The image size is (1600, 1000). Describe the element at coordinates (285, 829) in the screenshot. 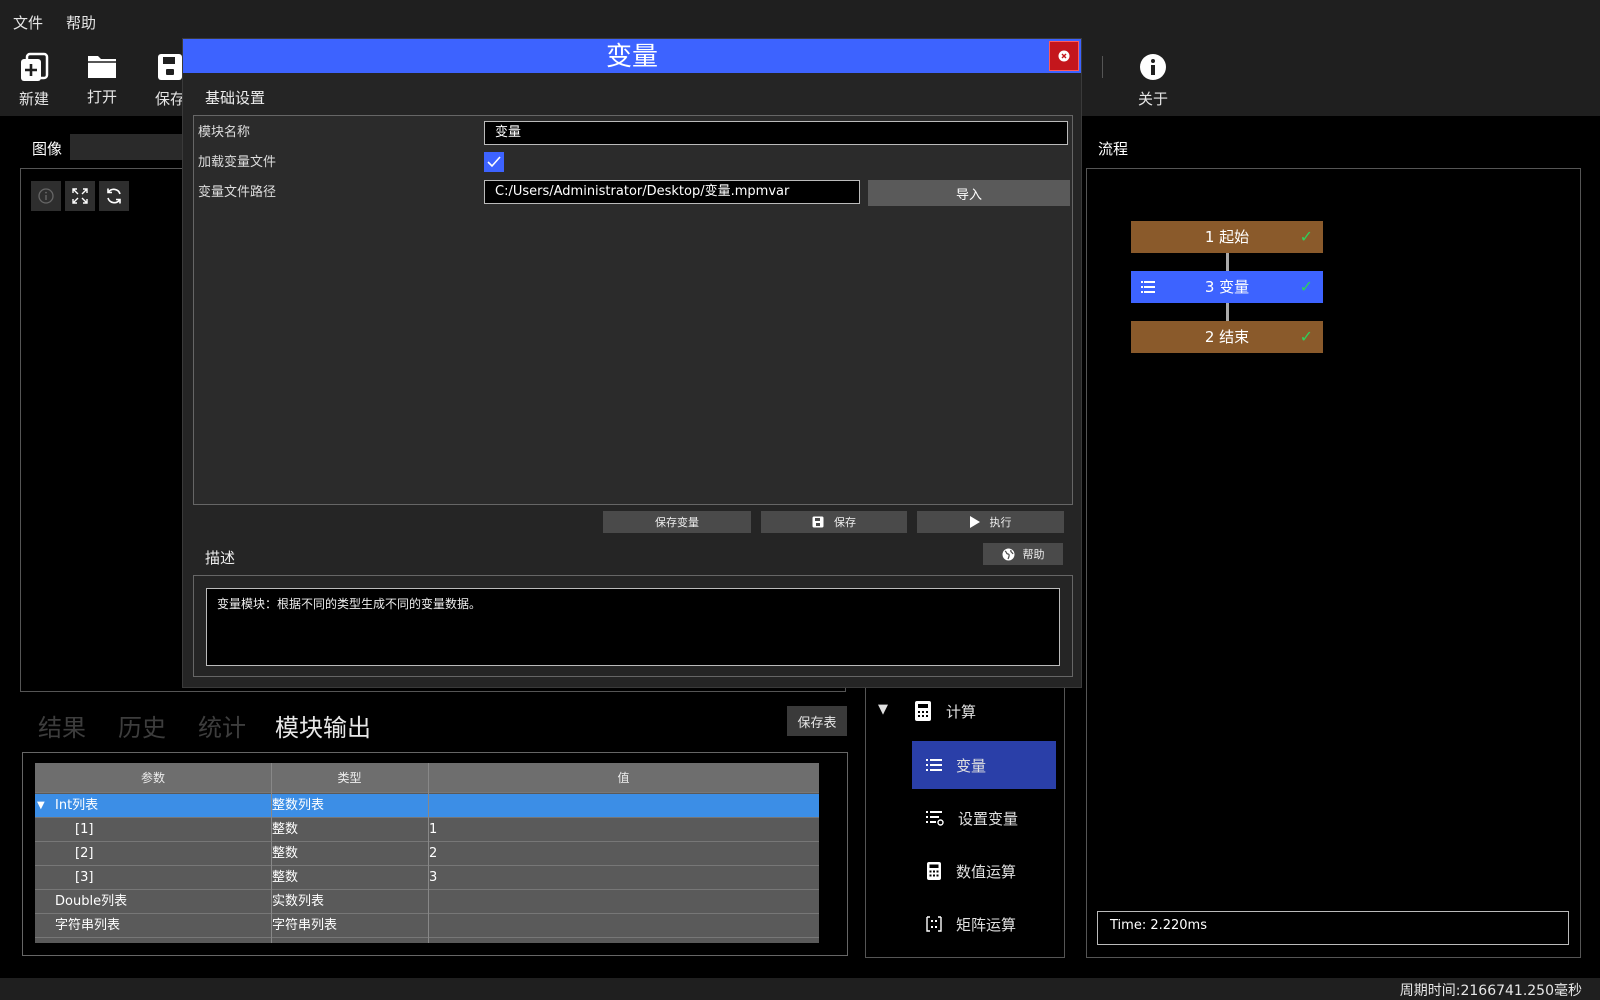

I see `row-type: 整数` at that location.